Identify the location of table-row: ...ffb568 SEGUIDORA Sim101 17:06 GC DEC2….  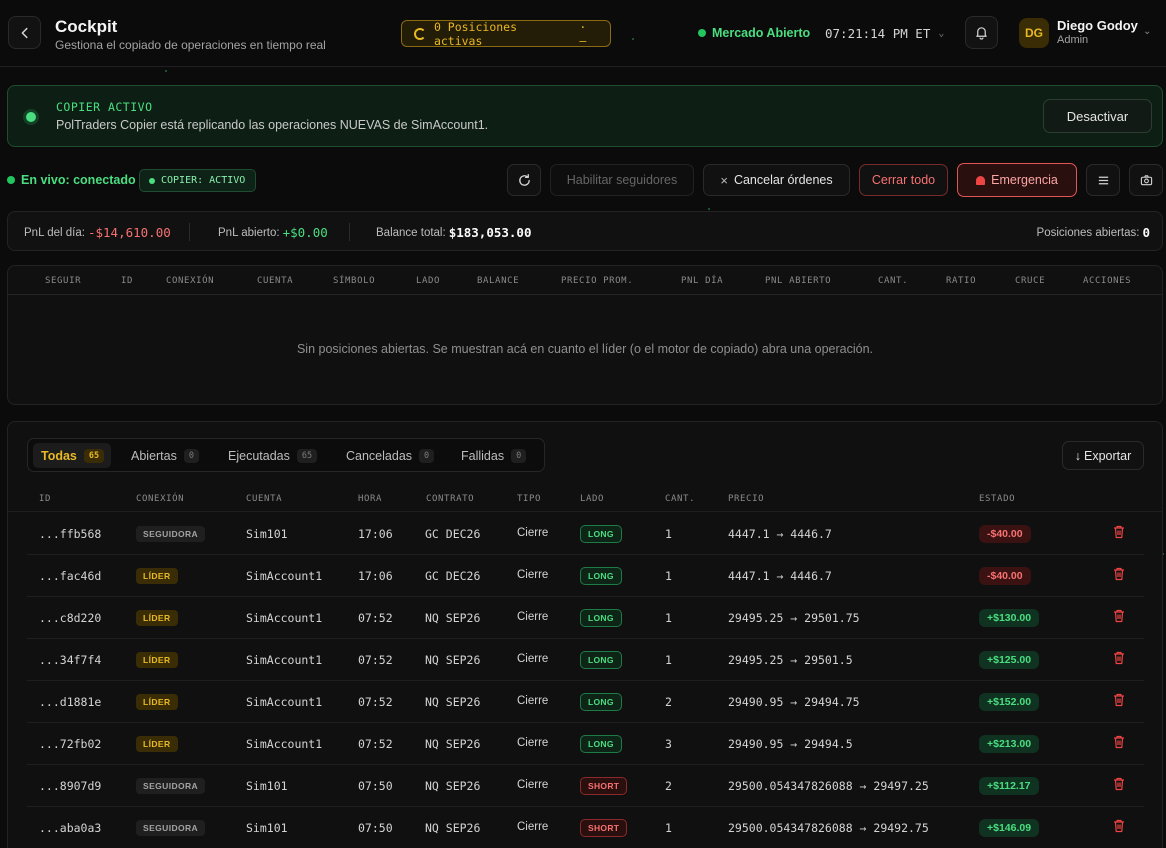
(585, 534).